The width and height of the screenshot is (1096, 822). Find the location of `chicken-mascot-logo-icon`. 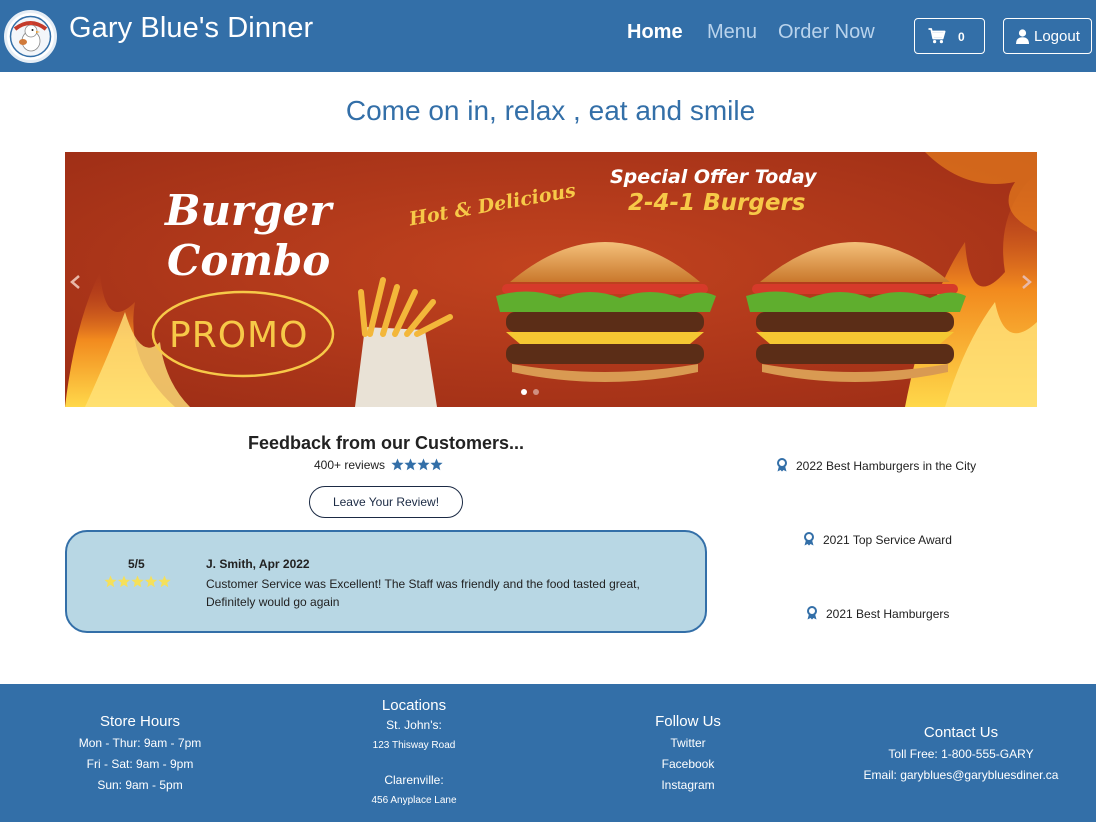

chicken-mascot-logo-icon is located at coordinates (30, 36).